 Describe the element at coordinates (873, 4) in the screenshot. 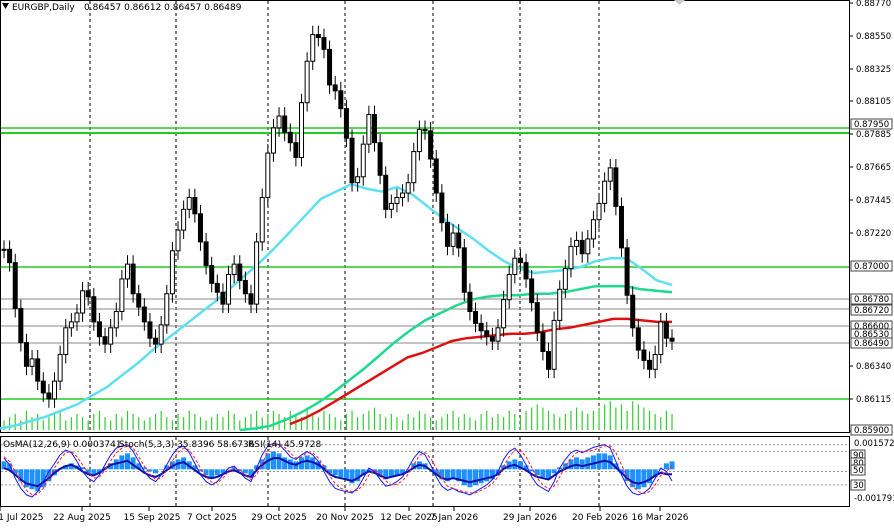

I see `y-tick-label: 0.88770` at that location.